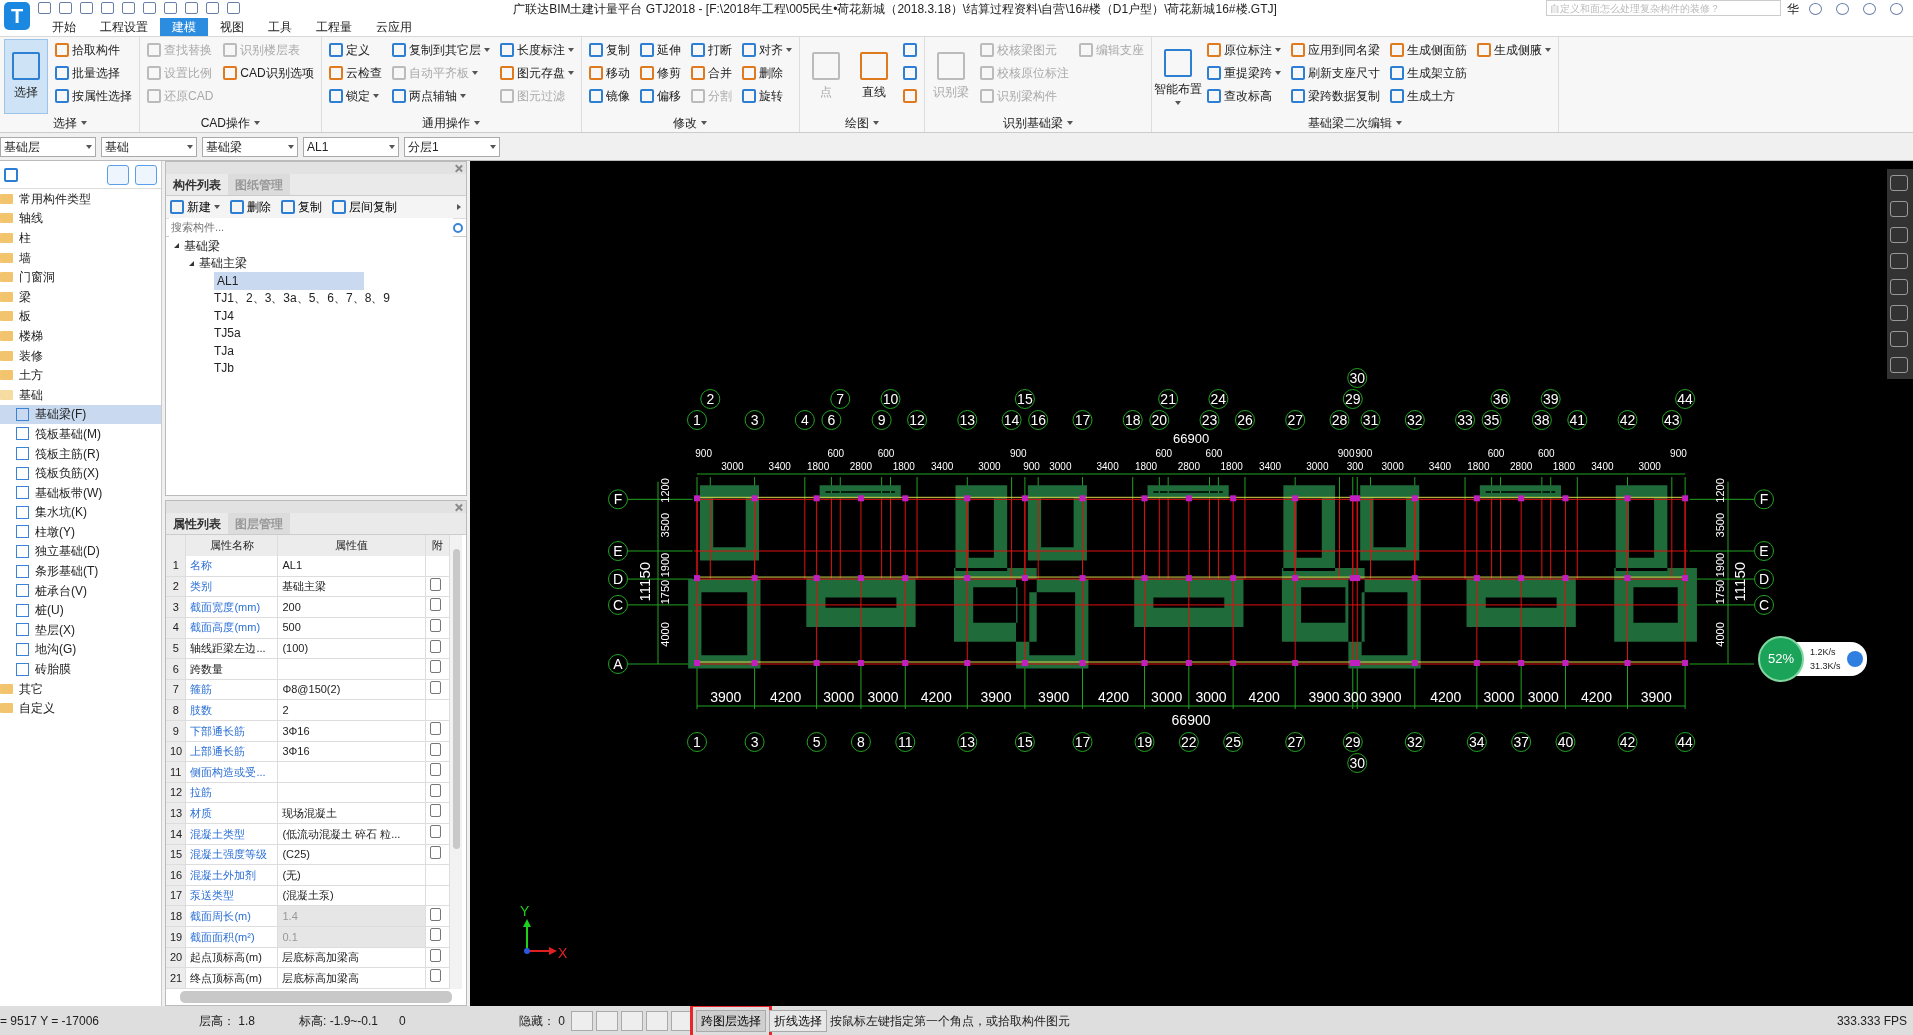  Describe the element at coordinates (355, 49) in the screenshot. I see `ribbon-button: 定义` at that location.